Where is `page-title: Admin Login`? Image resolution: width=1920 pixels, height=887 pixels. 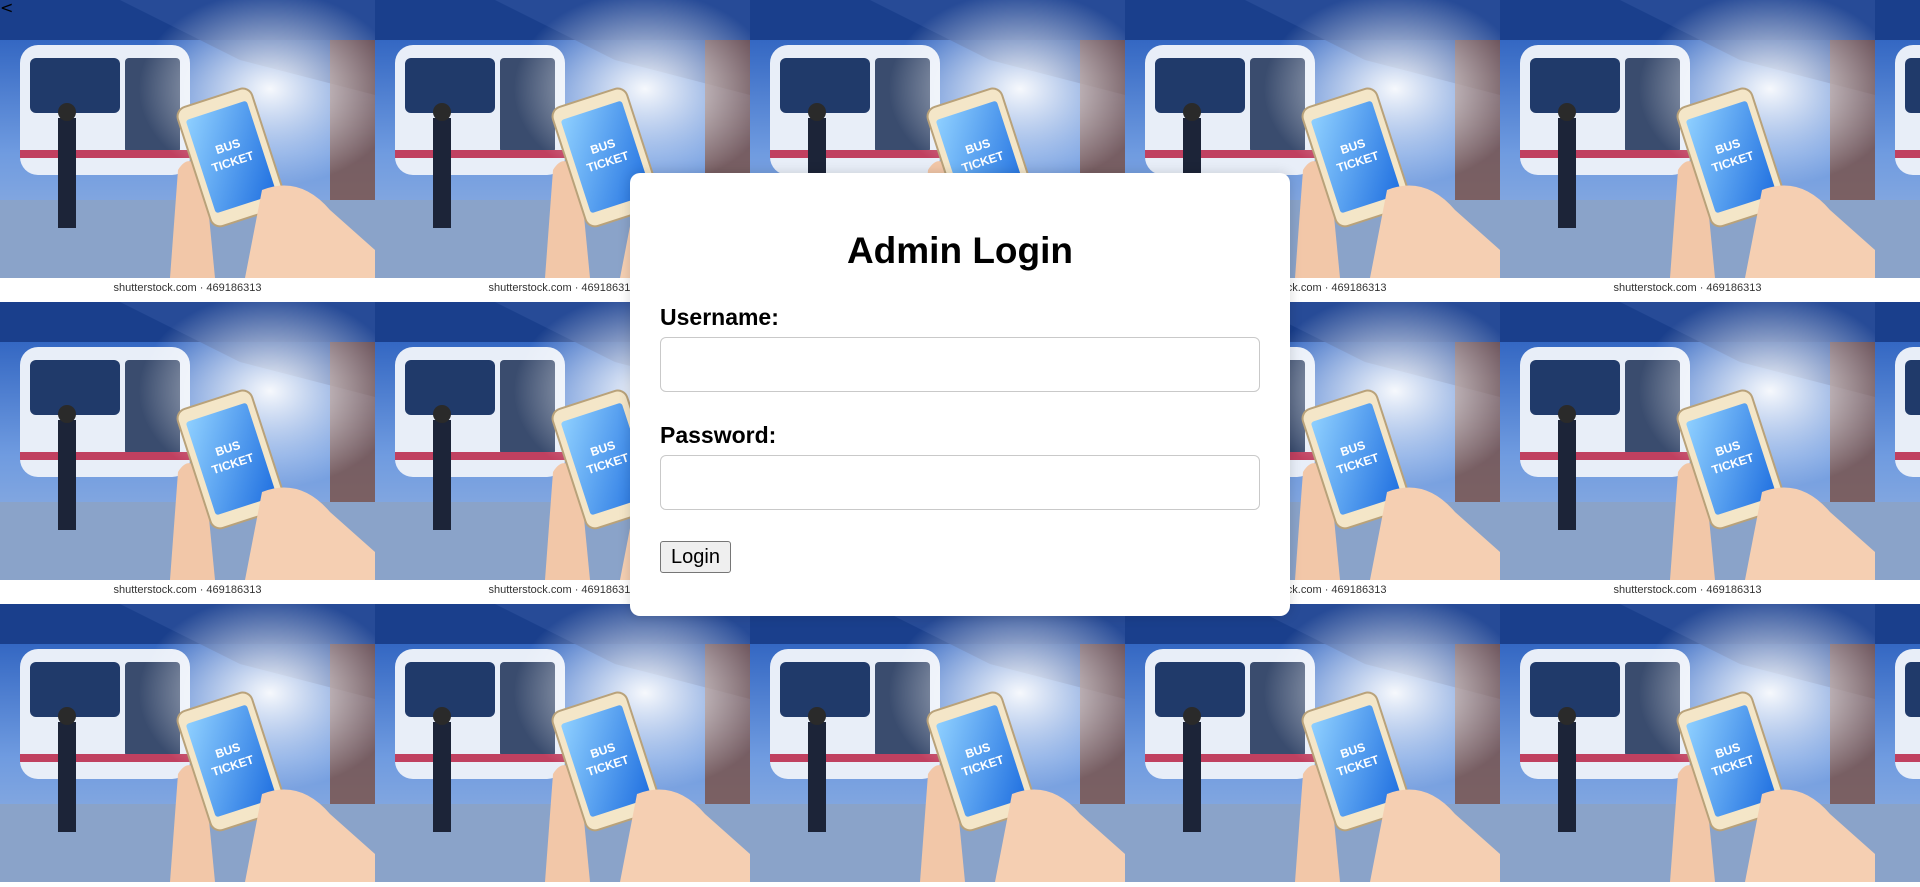 page-title: Admin Login is located at coordinates (960, 250).